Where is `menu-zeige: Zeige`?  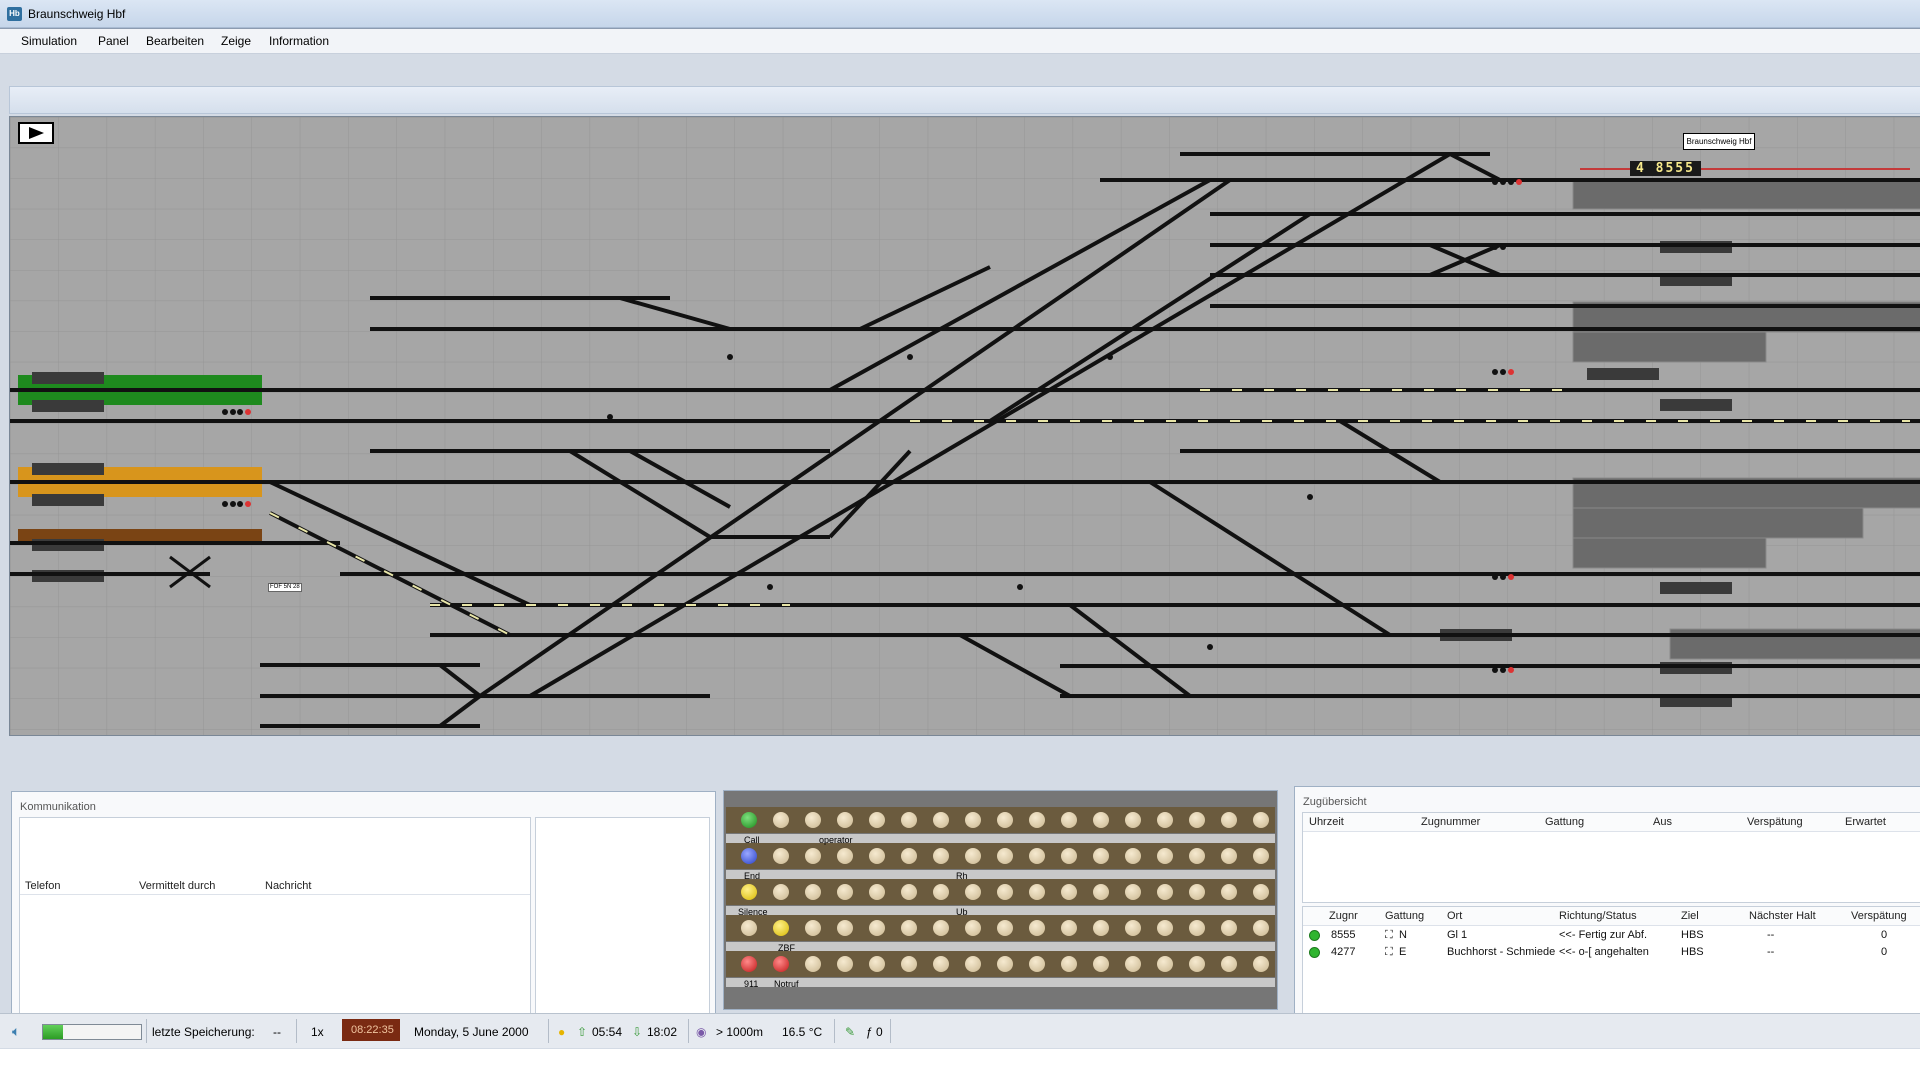 menu-zeige: Zeige is located at coordinates (236, 41).